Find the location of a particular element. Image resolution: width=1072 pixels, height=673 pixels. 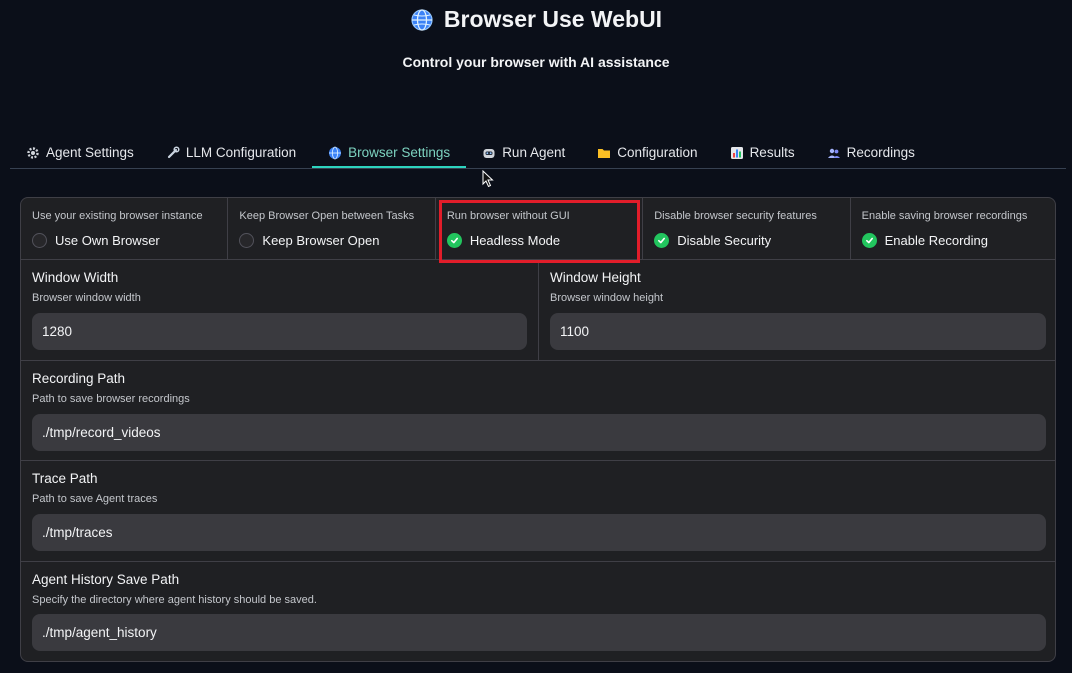

subtitle: Control your browser with AI assistance is located at coordinates (536, 62).